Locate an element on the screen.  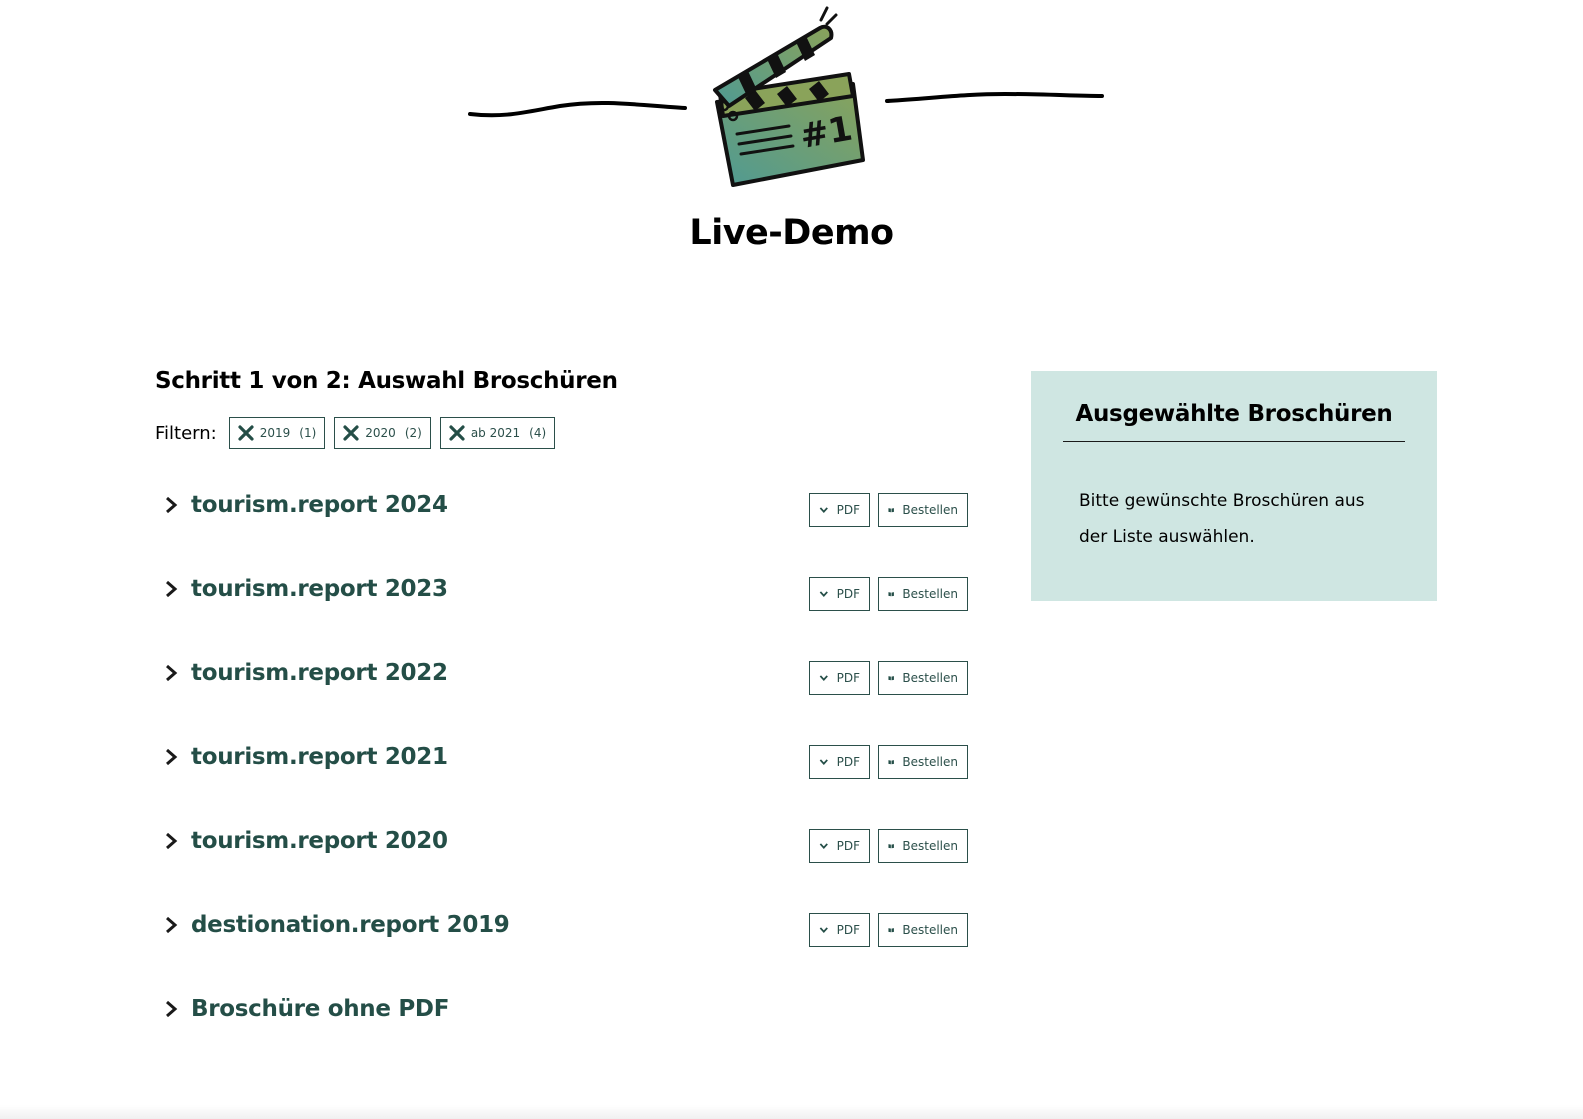
filter-chip-label: ab 2021 is located at coordinates (495, 433).